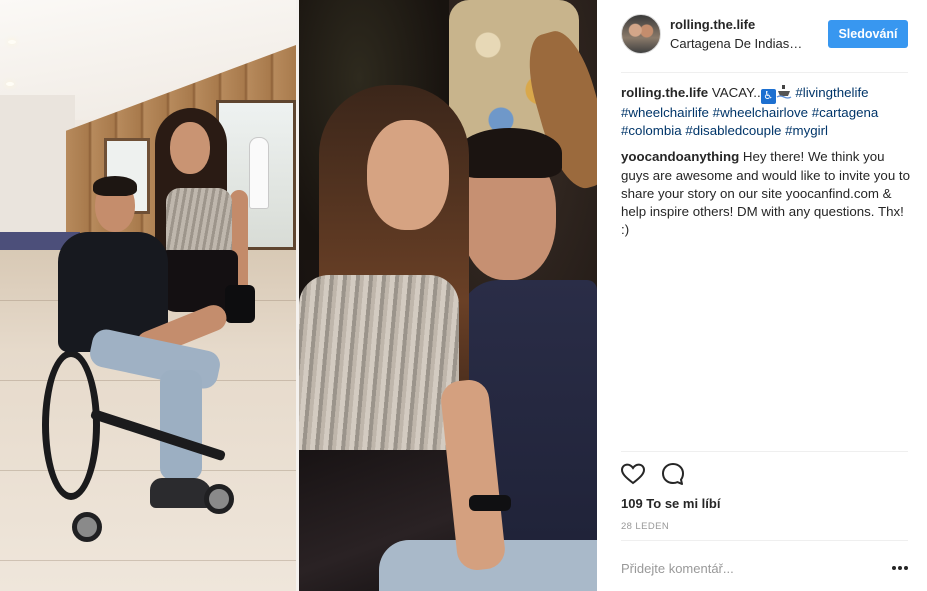  I want to click on hallway-wall, so click(37, 165).